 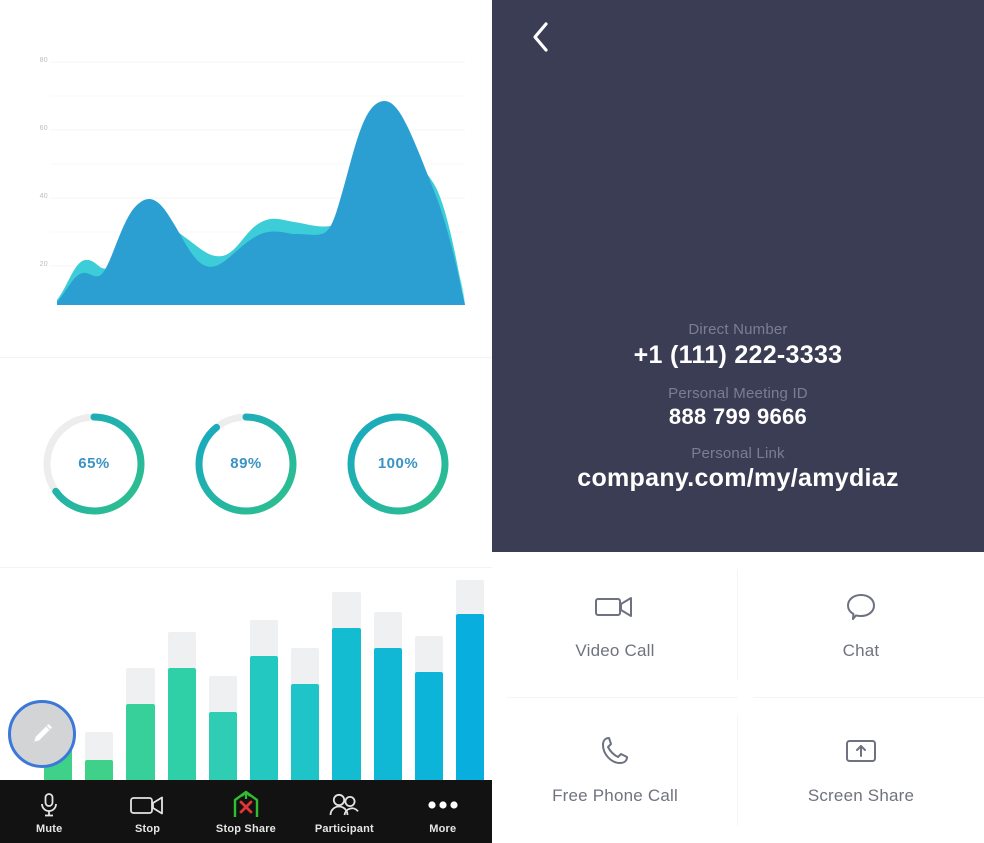 I want to click on toolbar-label: Stop Share, so click(x=245, y=829).